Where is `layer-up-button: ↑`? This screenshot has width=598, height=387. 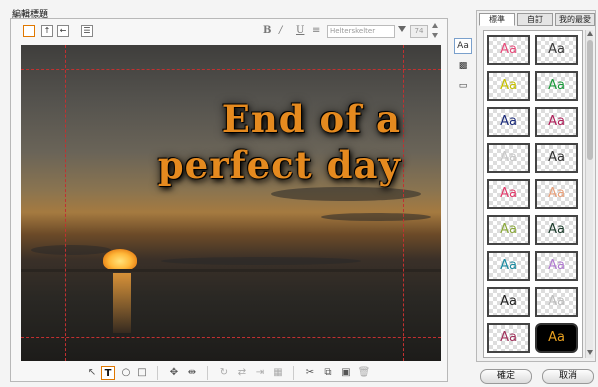 layer-up-button: ↑ is located at coordinates (47, 31).